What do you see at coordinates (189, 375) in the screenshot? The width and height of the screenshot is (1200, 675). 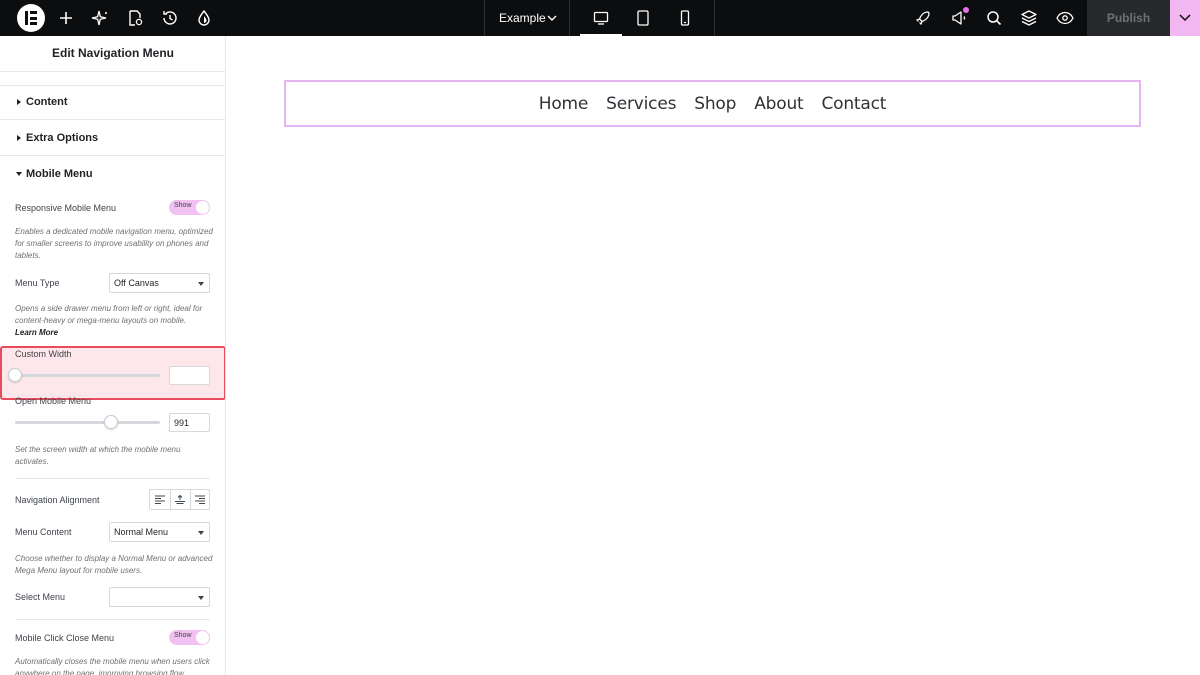 I see `custom-width-input` at bounding box center [189, 375].